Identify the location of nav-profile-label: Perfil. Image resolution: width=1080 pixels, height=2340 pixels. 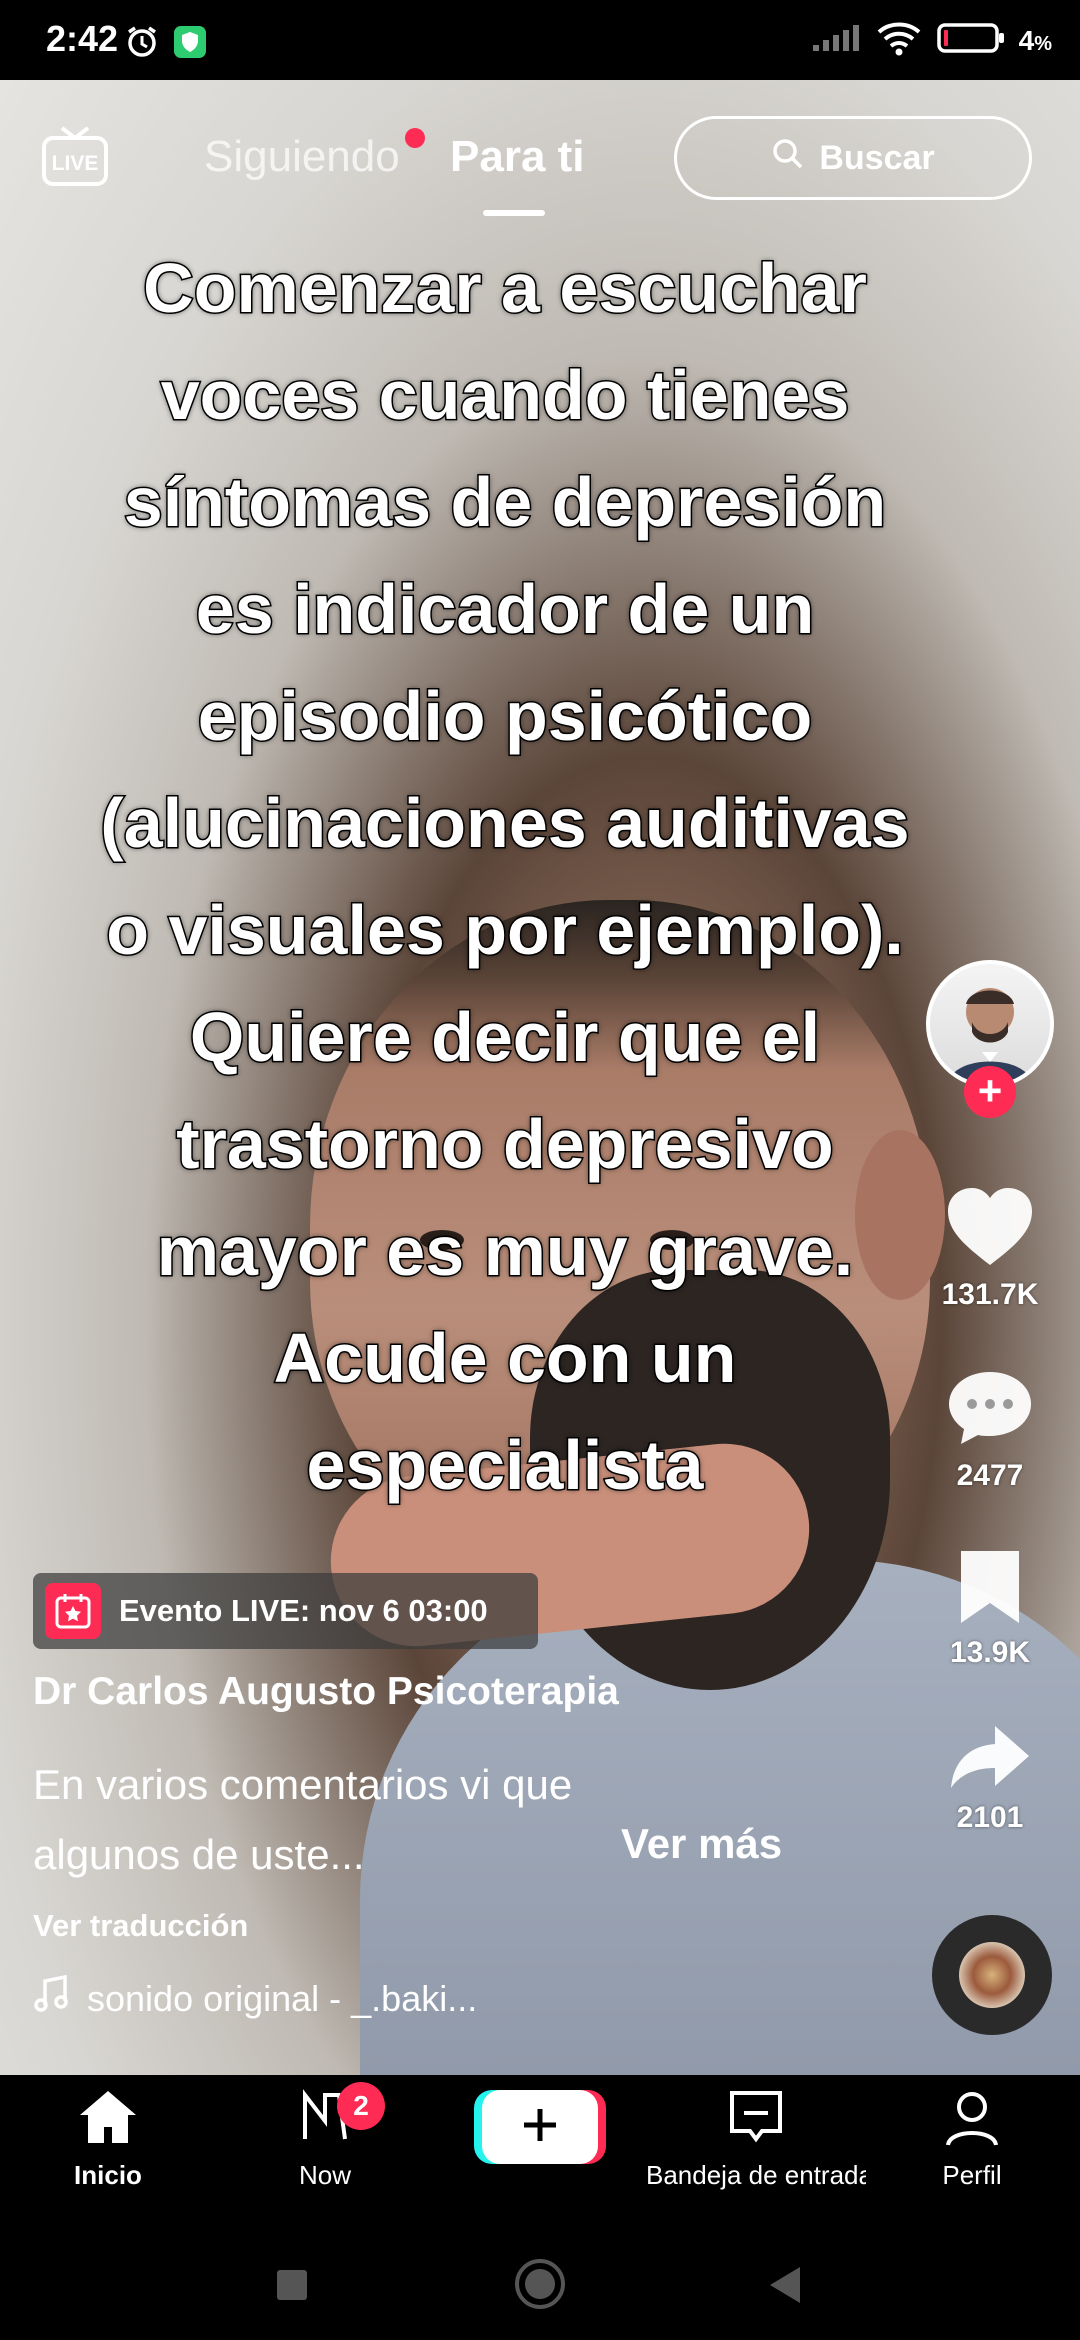
(972, 2175).